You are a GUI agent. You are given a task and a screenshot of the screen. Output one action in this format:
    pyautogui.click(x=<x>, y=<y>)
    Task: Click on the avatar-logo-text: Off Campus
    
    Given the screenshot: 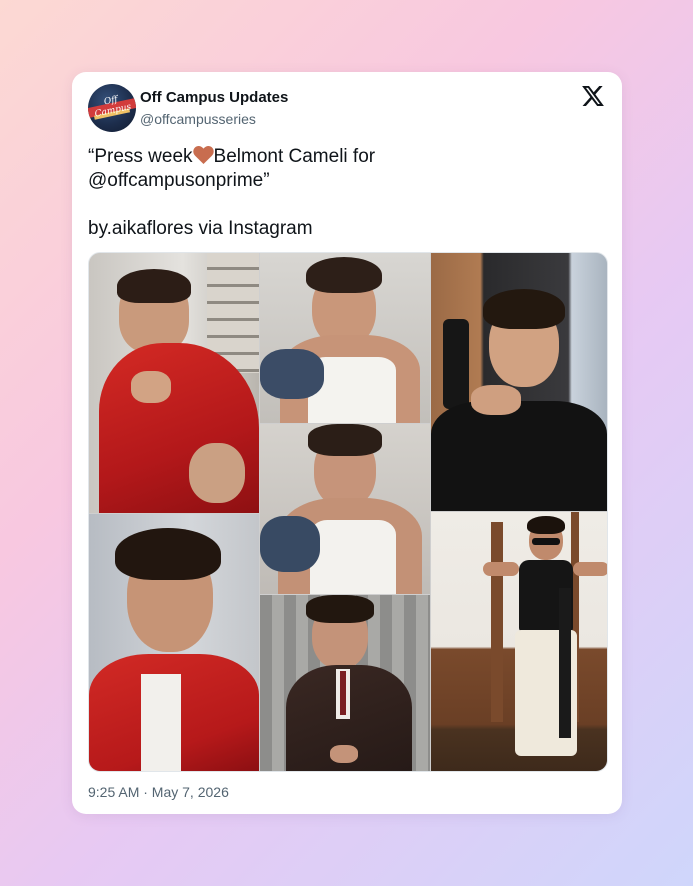 What is the action you would take?
    pyautogui.click(x=113, y=107)
    